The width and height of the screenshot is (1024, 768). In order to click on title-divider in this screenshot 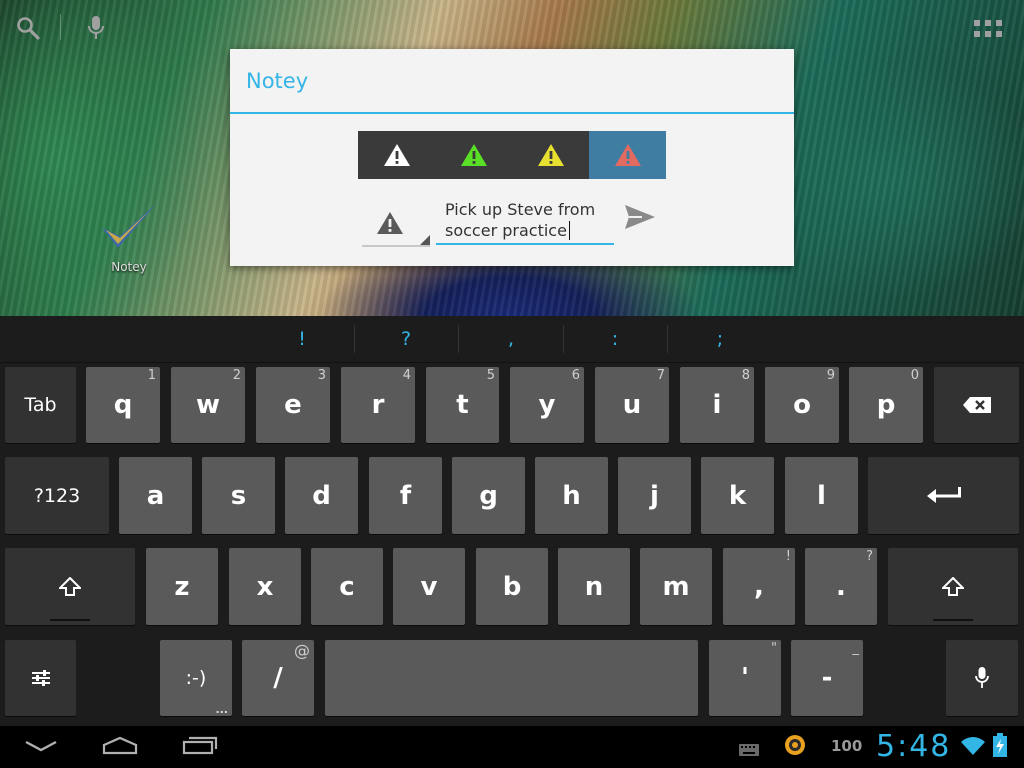, I will do `click(512, 113)`.